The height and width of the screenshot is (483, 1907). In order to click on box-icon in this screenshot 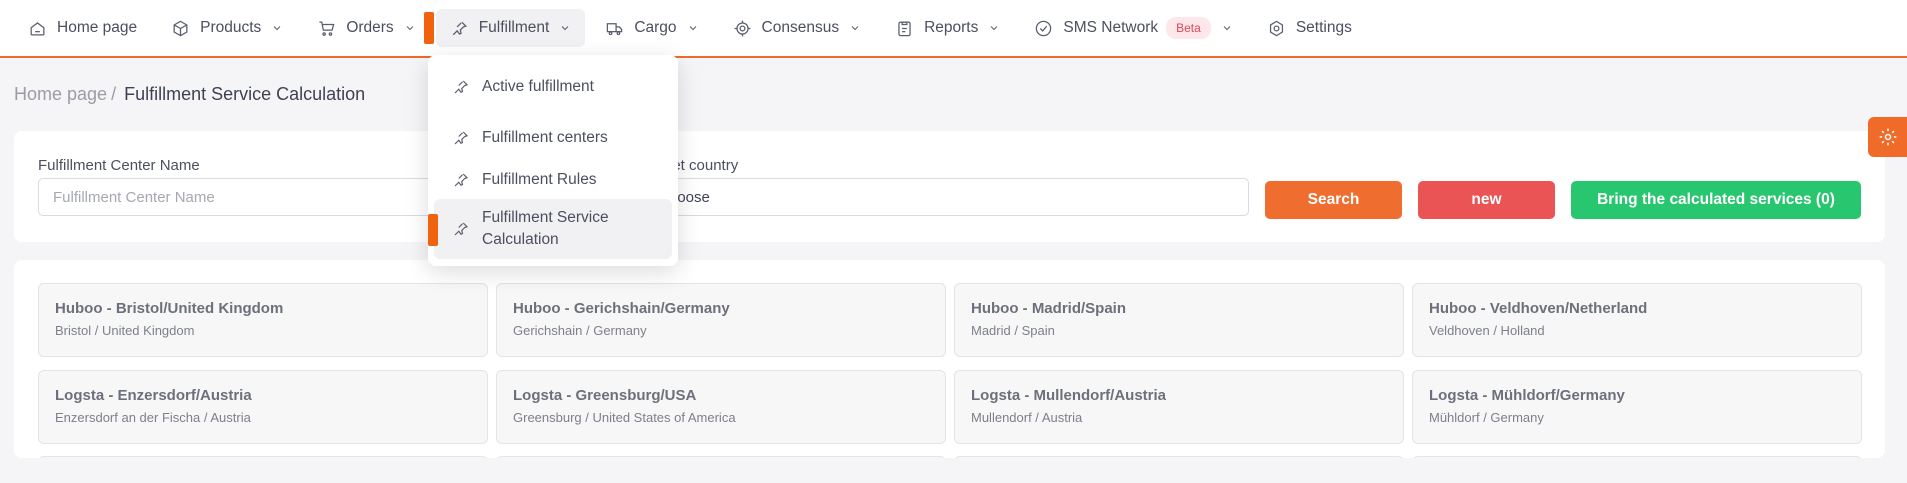, I will do `click(180, 28)`.